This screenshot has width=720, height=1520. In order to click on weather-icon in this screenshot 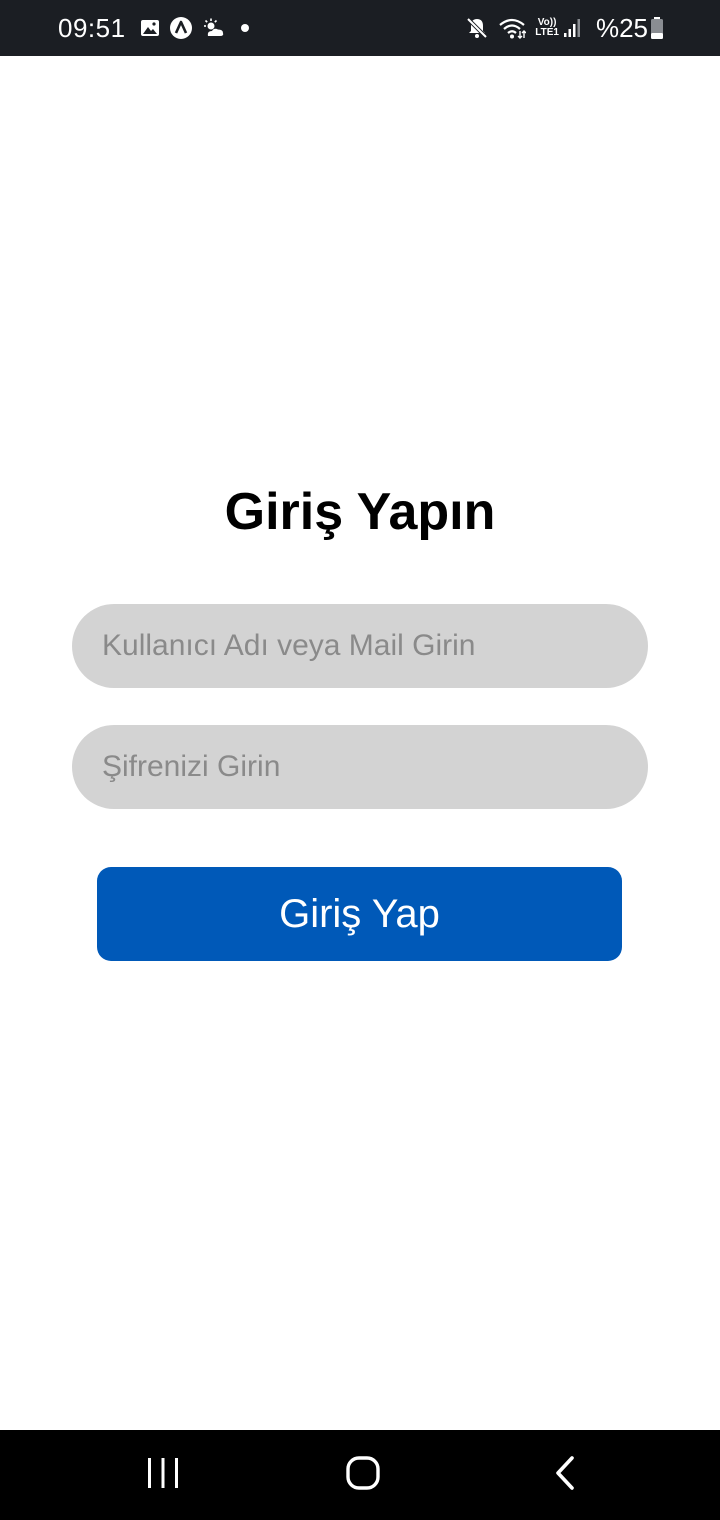, I will do `click(214, 28)`.